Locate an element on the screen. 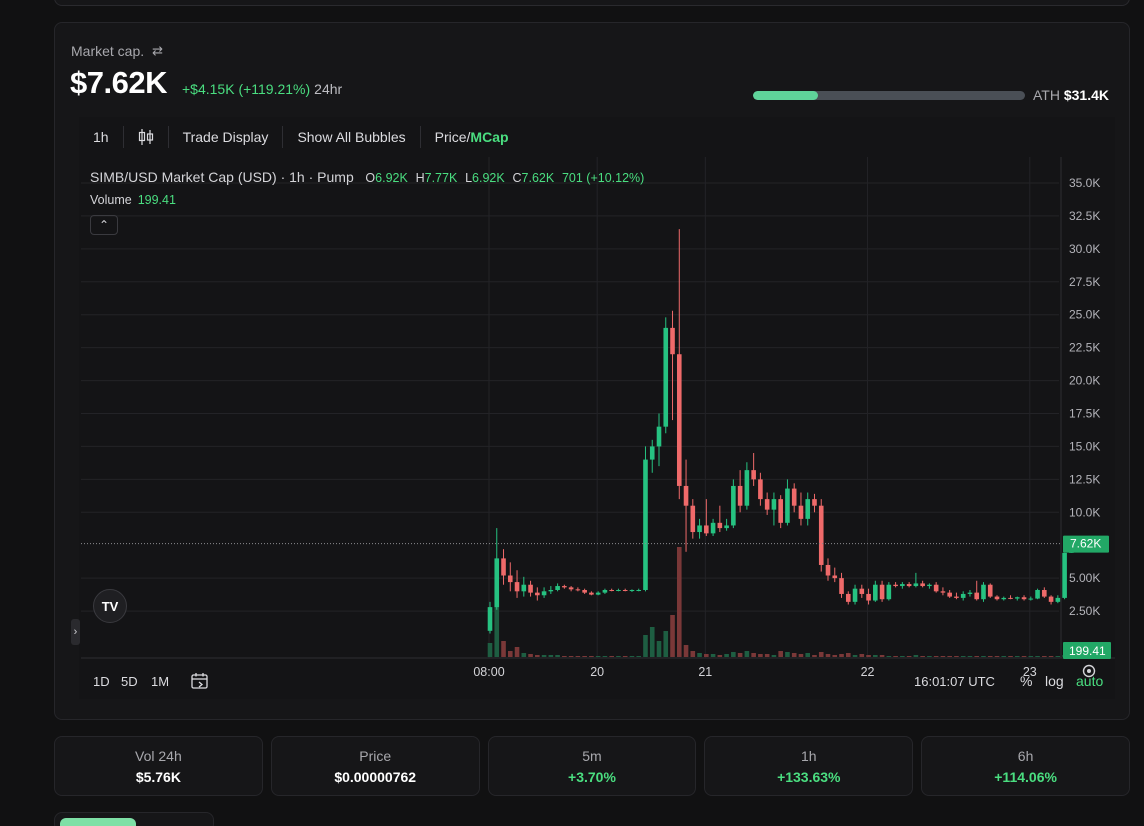 This screenshot has height=826, width=1144. stat-label: 6h is located at coordinates (1025, 756).